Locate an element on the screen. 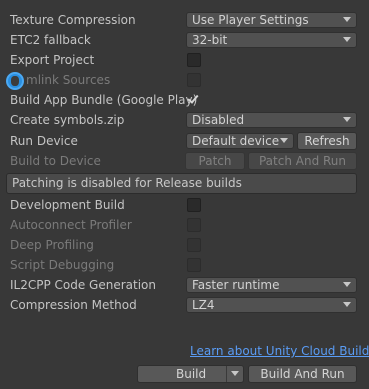 This screenshot has width=369, height=389. cursor-indicator-inner is located at coordinates (15, 81).